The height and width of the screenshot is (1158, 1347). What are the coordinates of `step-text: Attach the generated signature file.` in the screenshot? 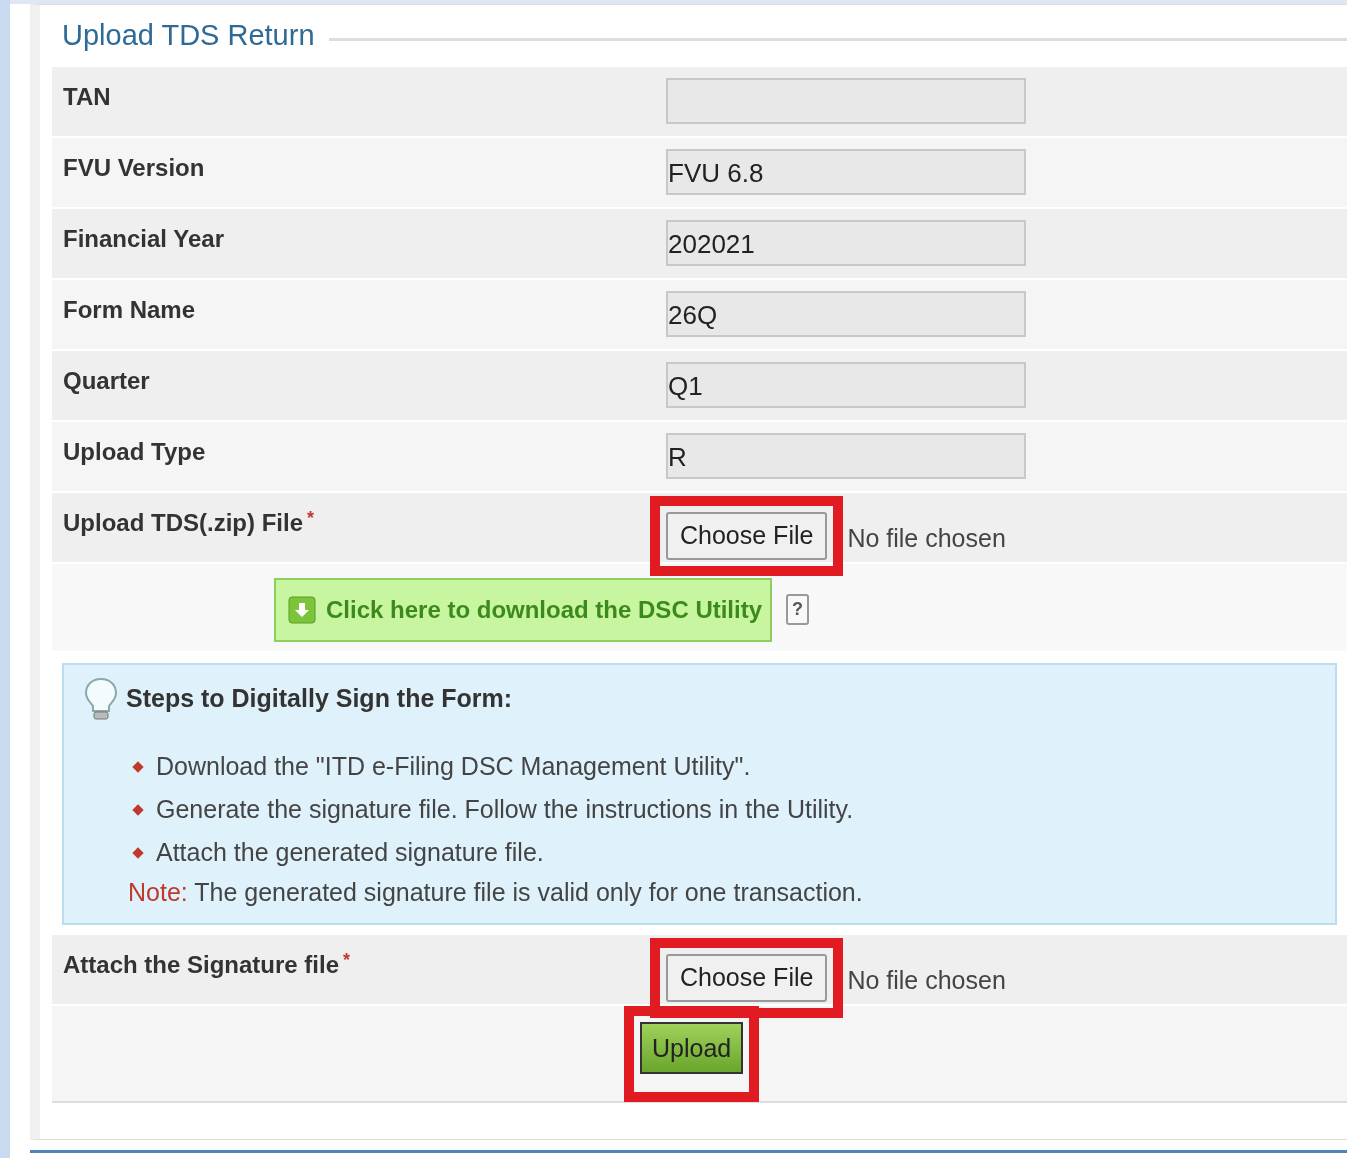 It's located at (350, 852).